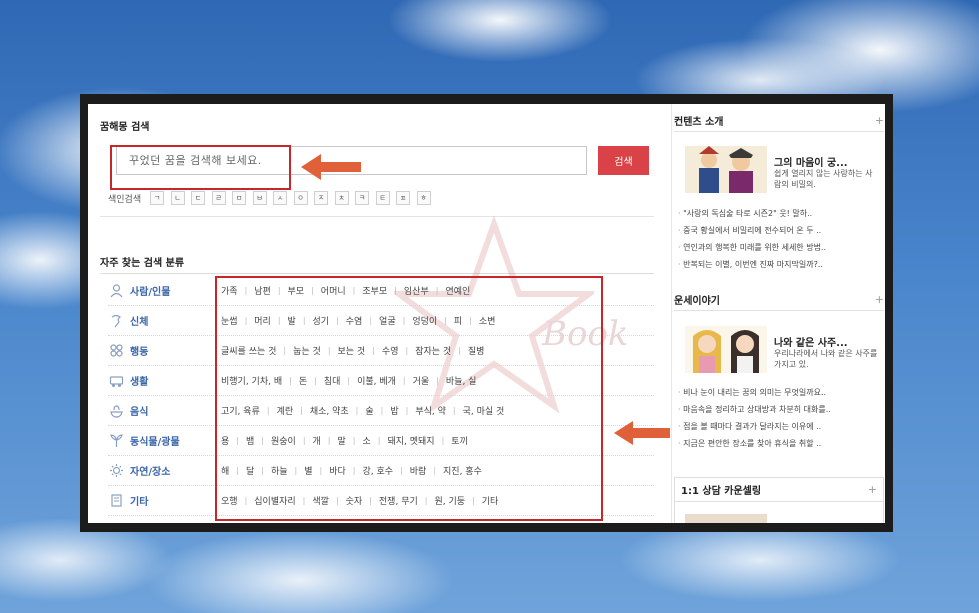 This screenshot has height=613, width=979. I want to click on sidebar-fortune-header: 운세이야기 +, so click(779, 300).